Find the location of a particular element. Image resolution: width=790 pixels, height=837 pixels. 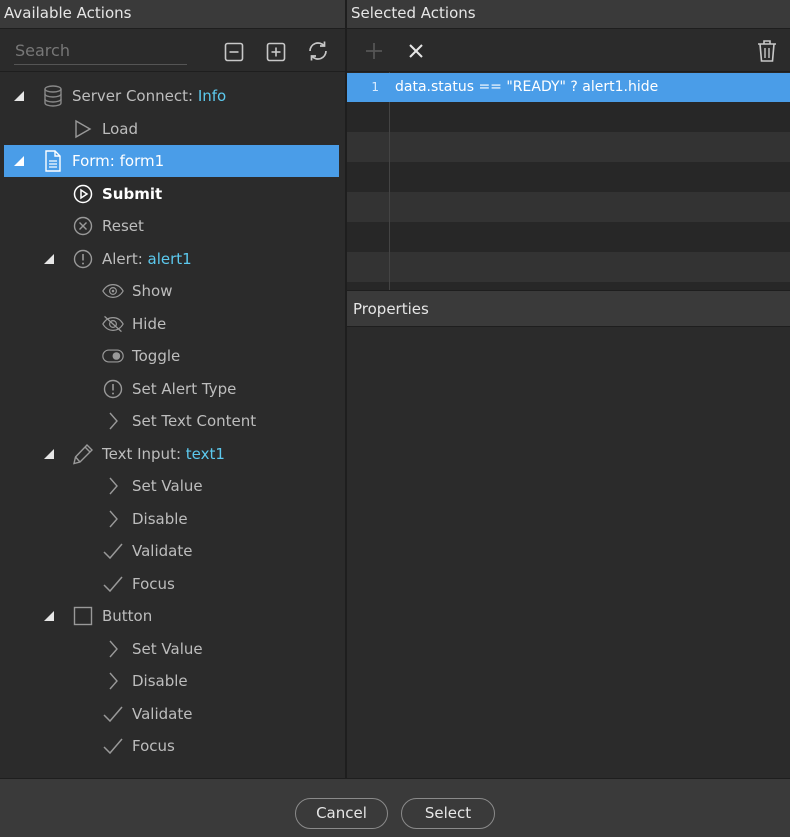

tree-item-alert: Alert: alert1 is located at coordinates (171, 259).